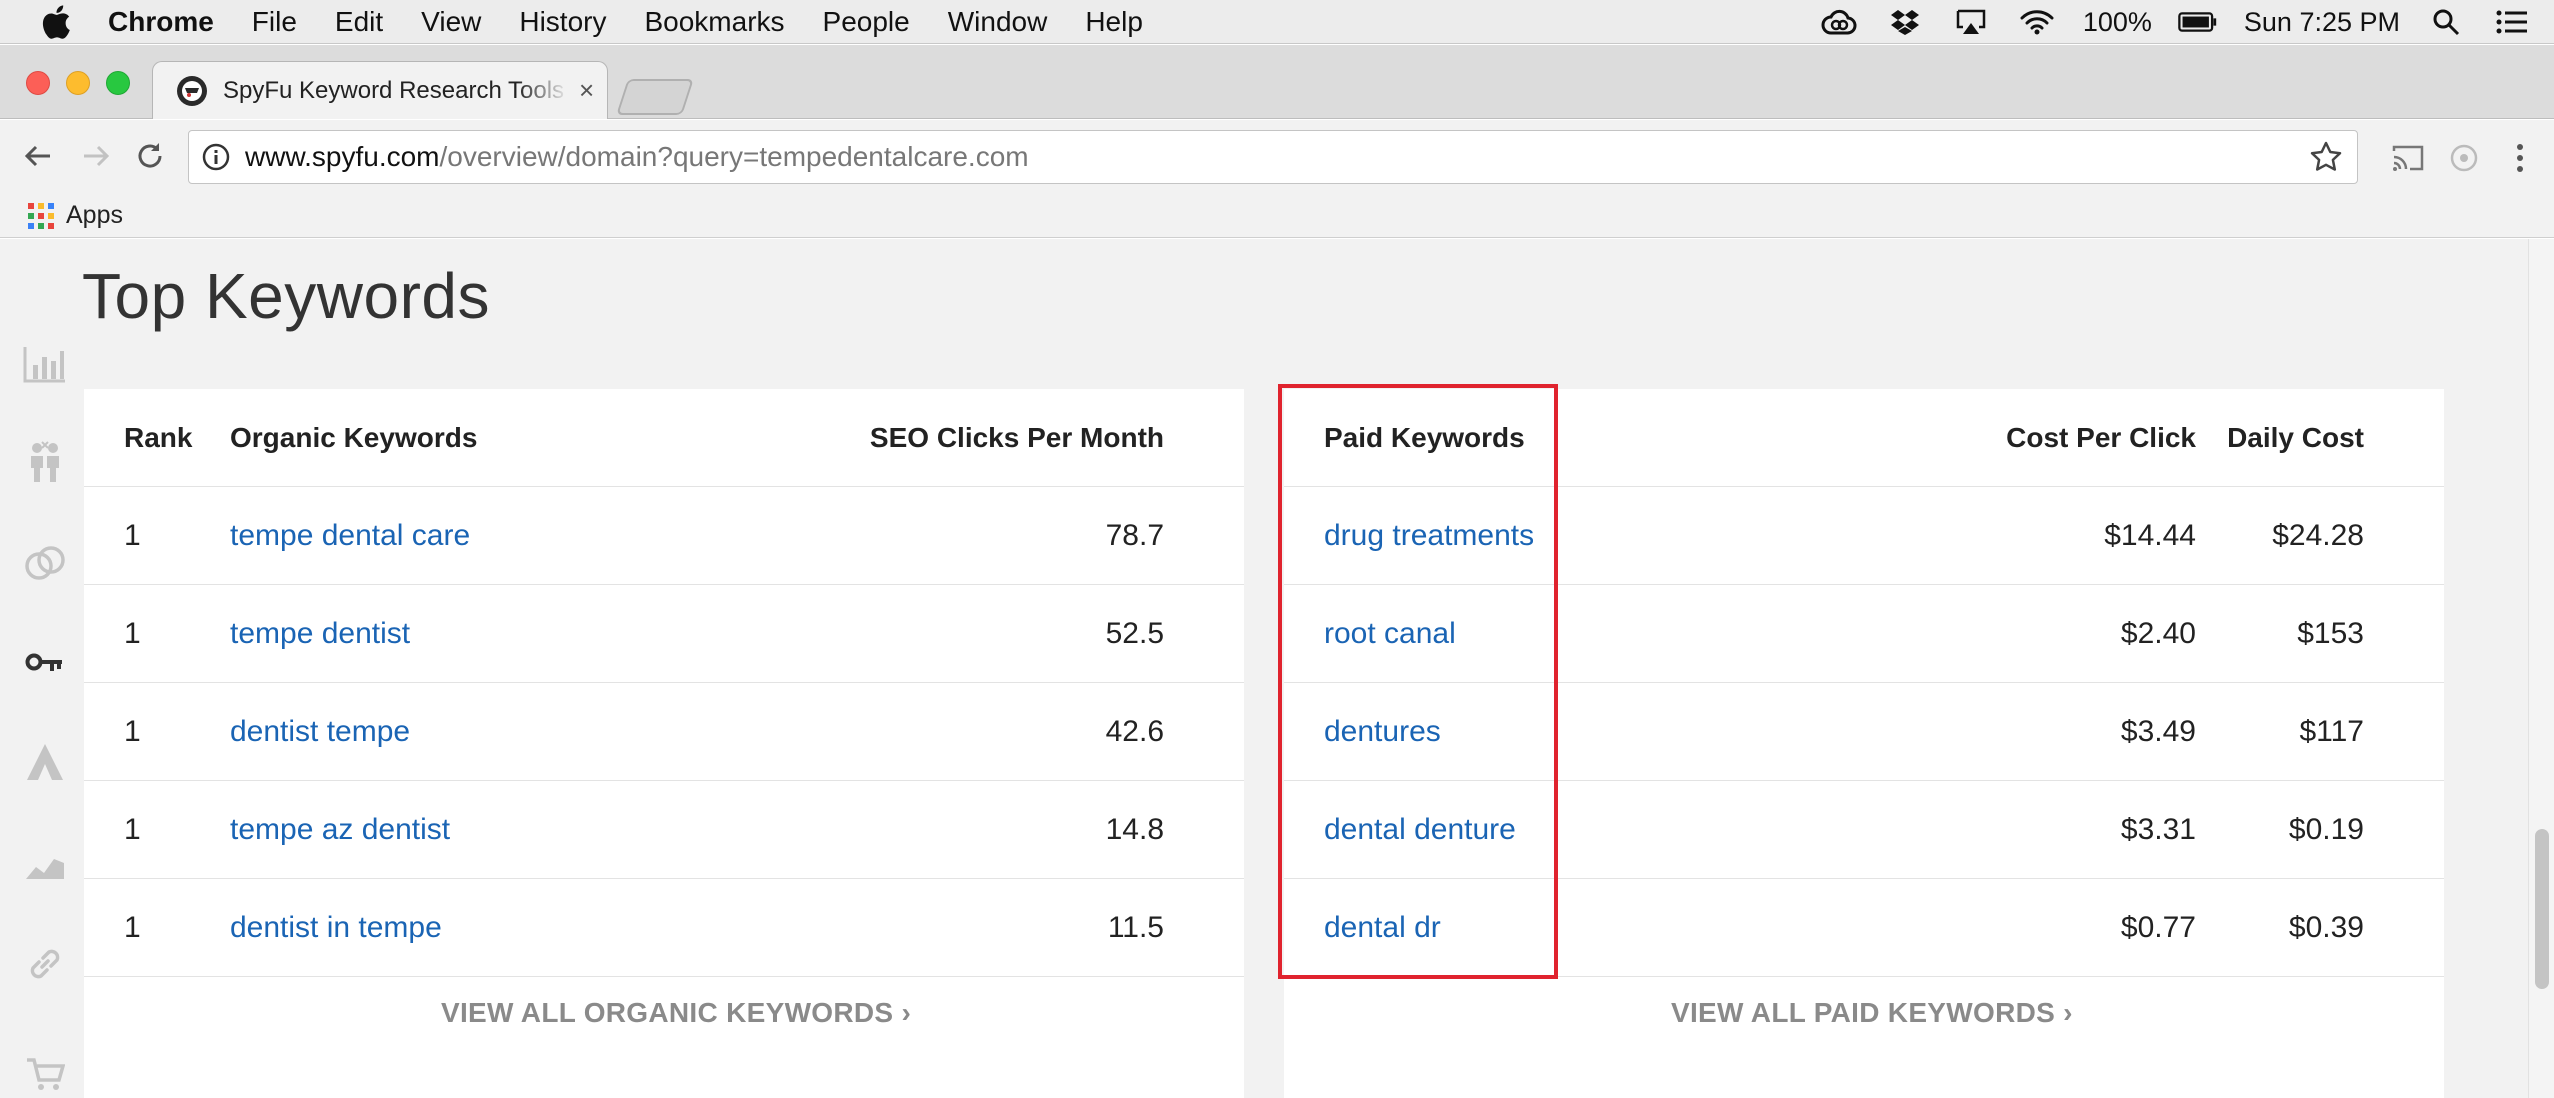  Describe the element at coordinates (118, 83) in the screenshot. I see `window-zoom-button` at that location.